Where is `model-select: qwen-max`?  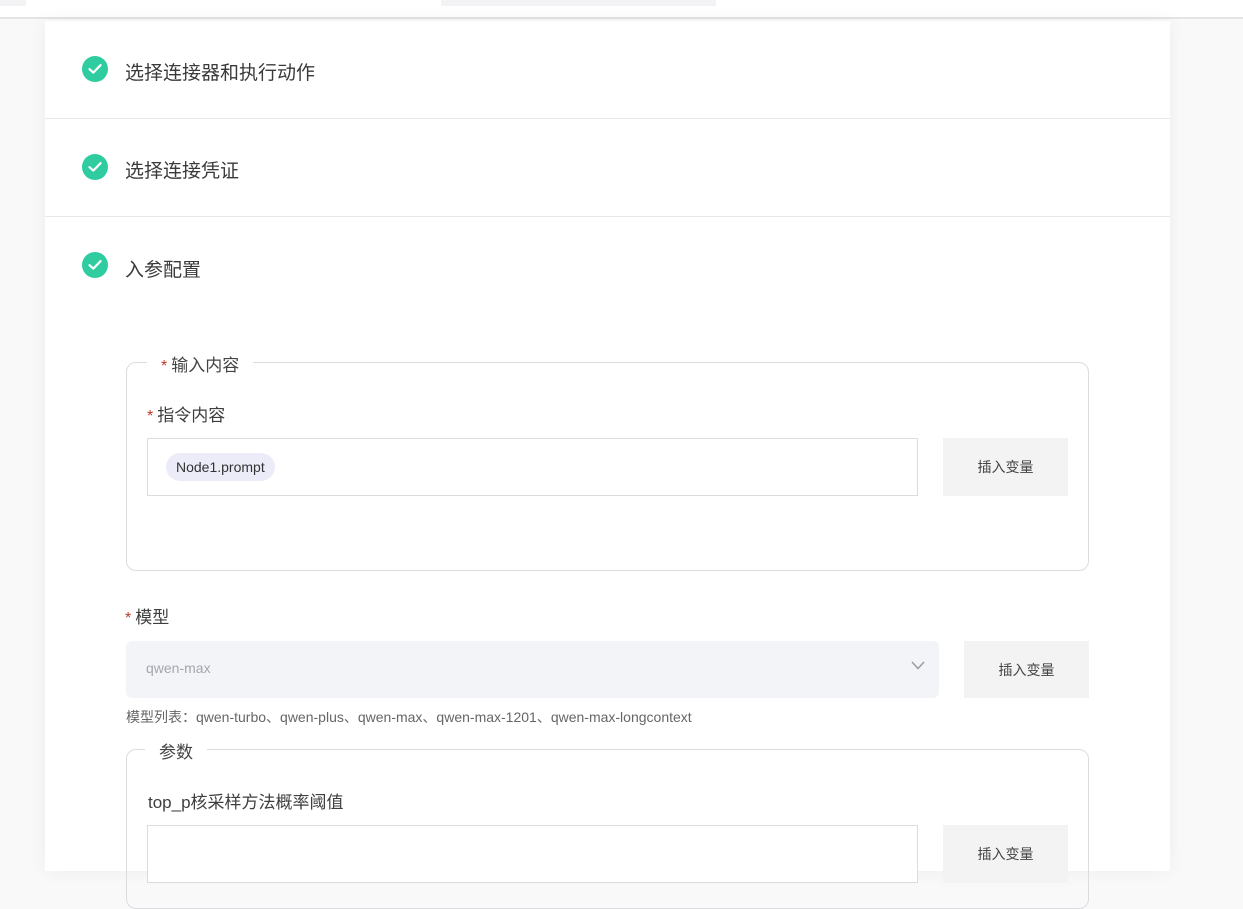
model-select: qwen-max is located at coordinates (532, 669).